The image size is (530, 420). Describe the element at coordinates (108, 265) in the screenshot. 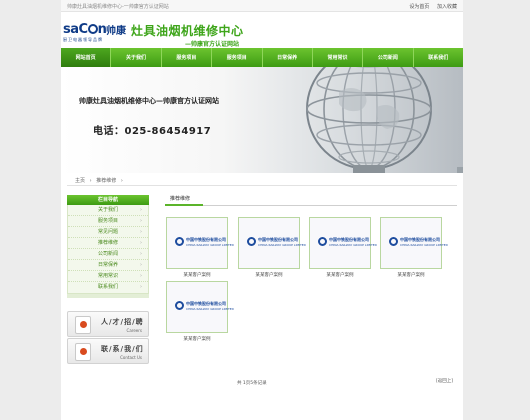

I see `sidebar-item-maintenance: 日常保养 ›` at that location.